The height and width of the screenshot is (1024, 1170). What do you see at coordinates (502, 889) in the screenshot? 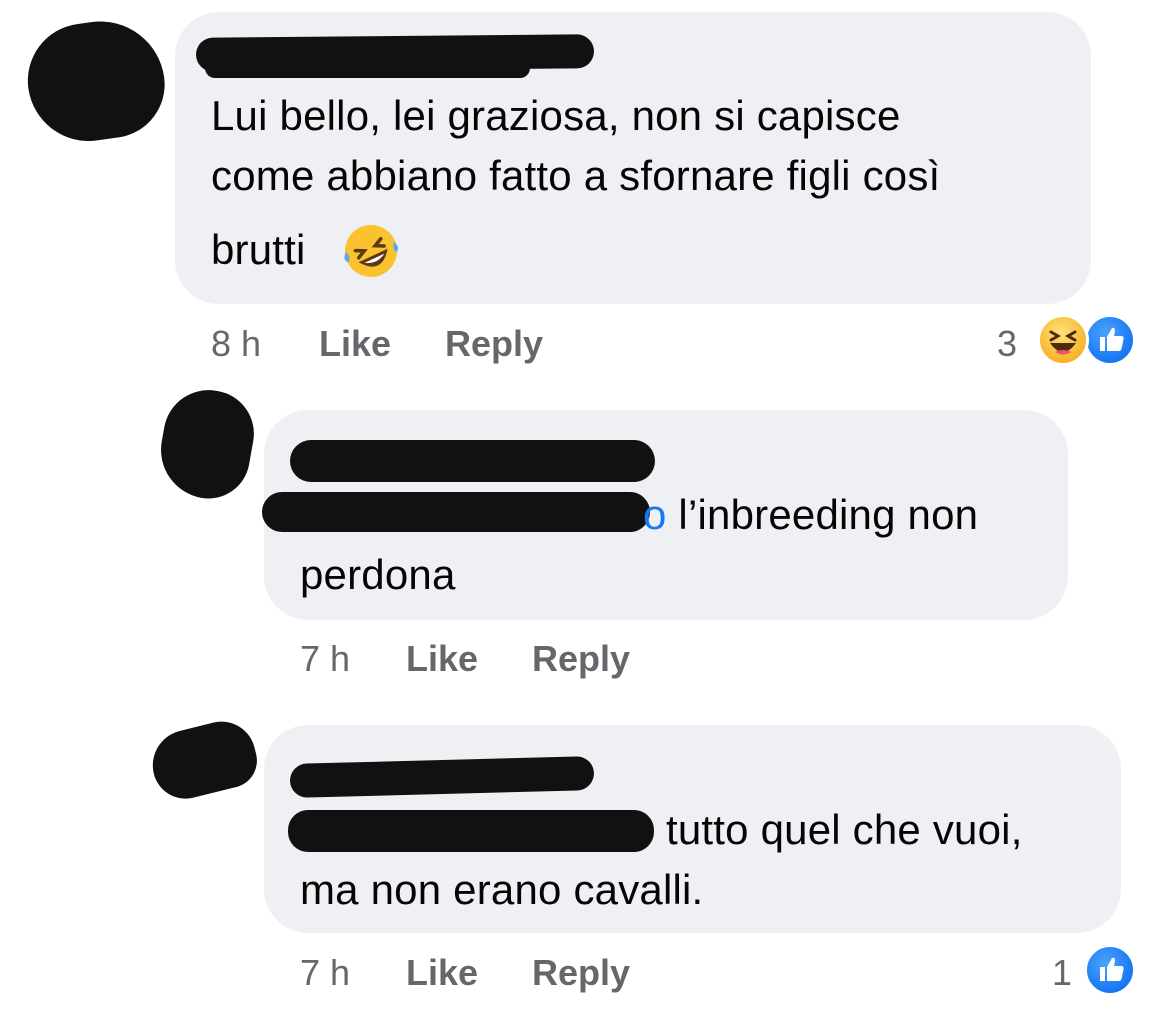
I see `comment-text-line: ma non erano cavalli.` at bounding box center [502, 889].